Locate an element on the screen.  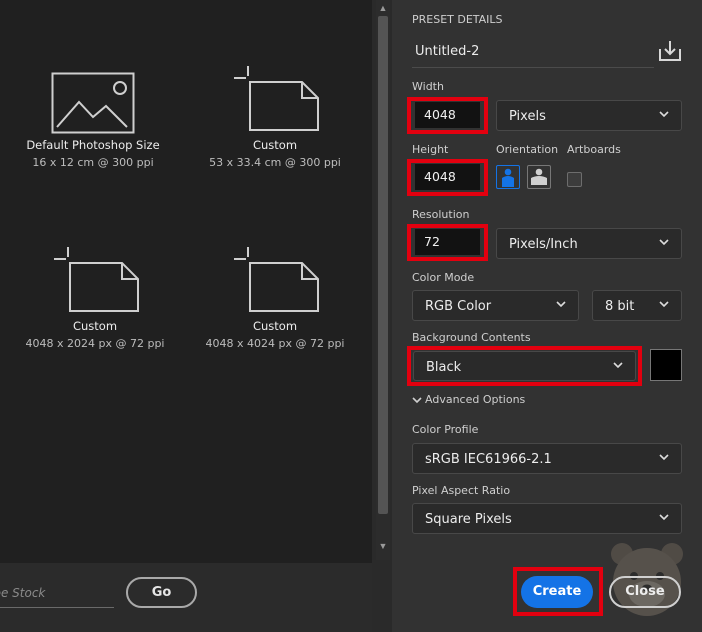
color-profile-select: sRGB IEC61966-2.1 is located at coordinates (547, 458).